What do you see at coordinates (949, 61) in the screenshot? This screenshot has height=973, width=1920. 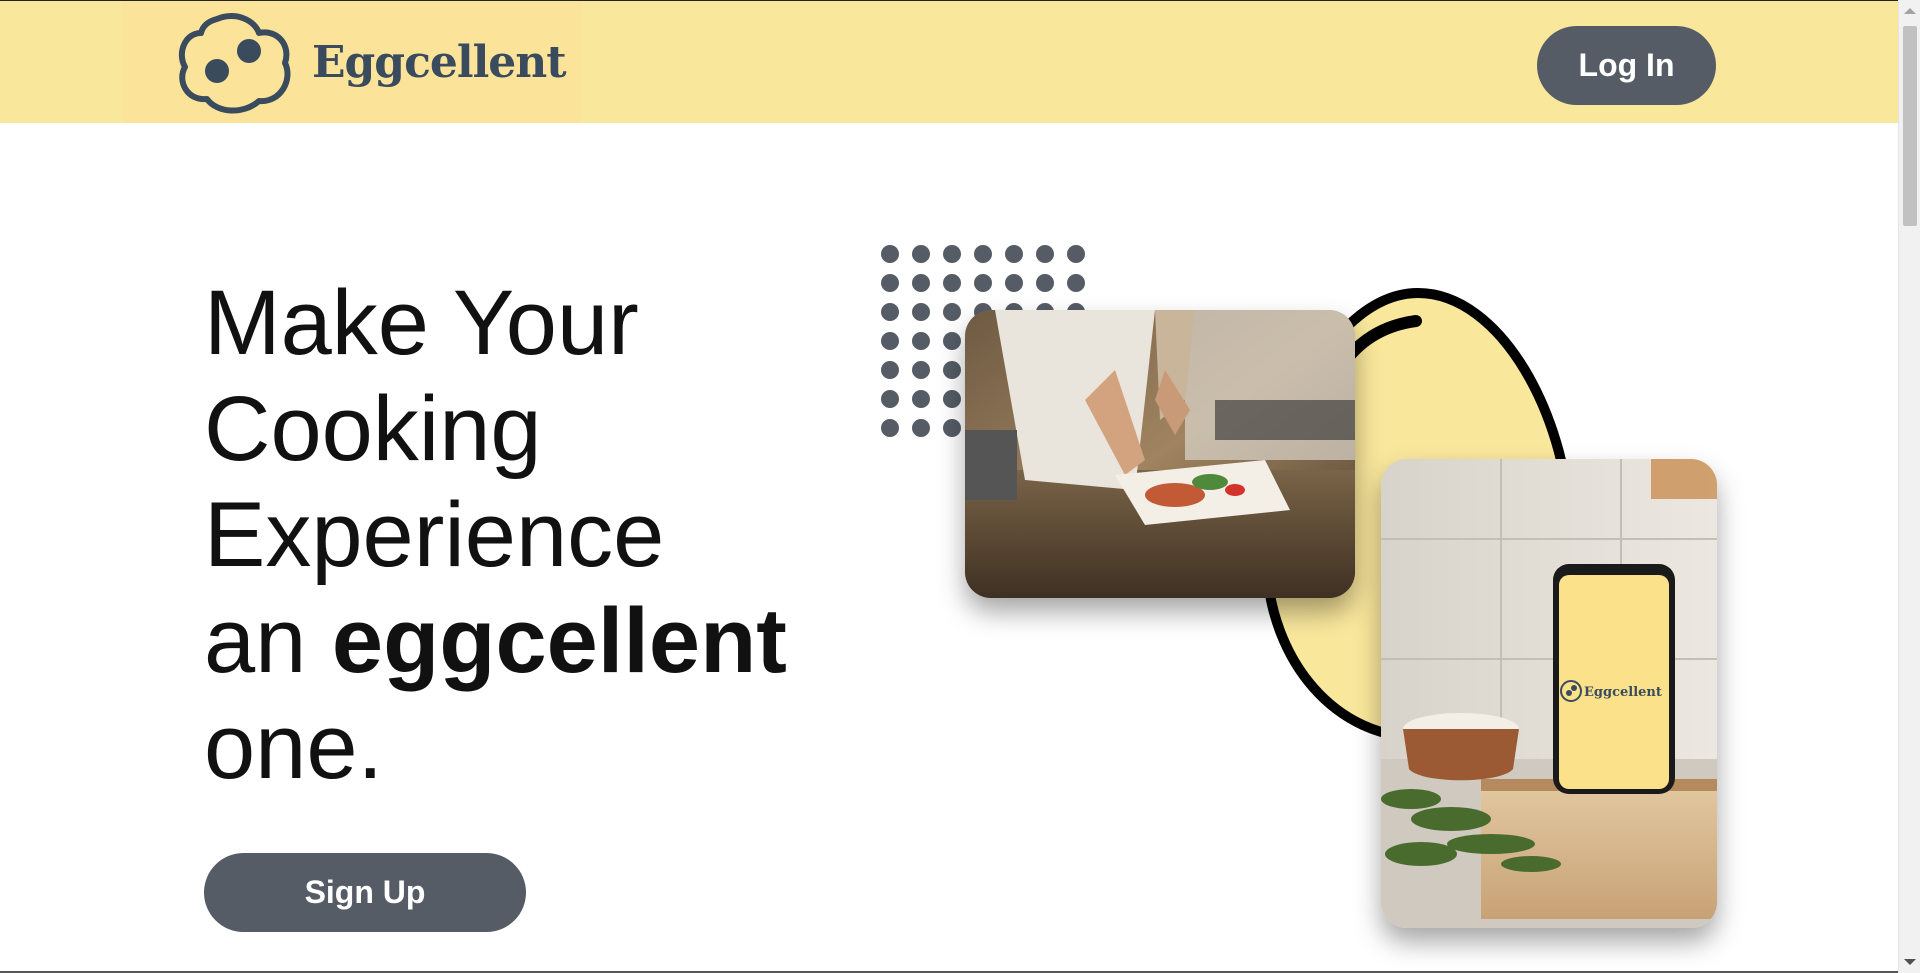 I see `site-header: Eggcellent Log In` at bounding box center [949, 61].